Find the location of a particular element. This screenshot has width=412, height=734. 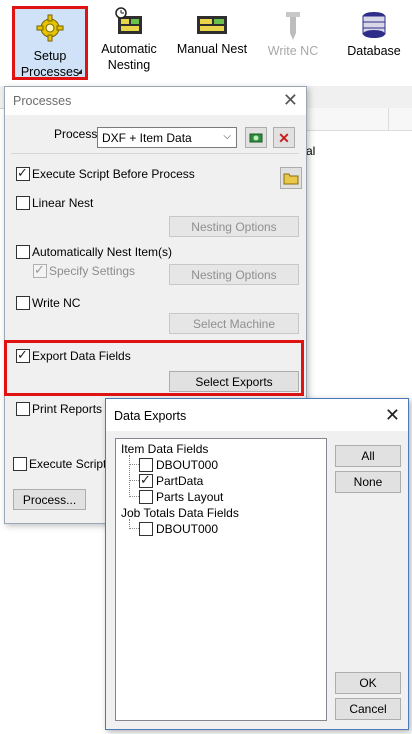

folder-icon is located at coordinates (291, 179).